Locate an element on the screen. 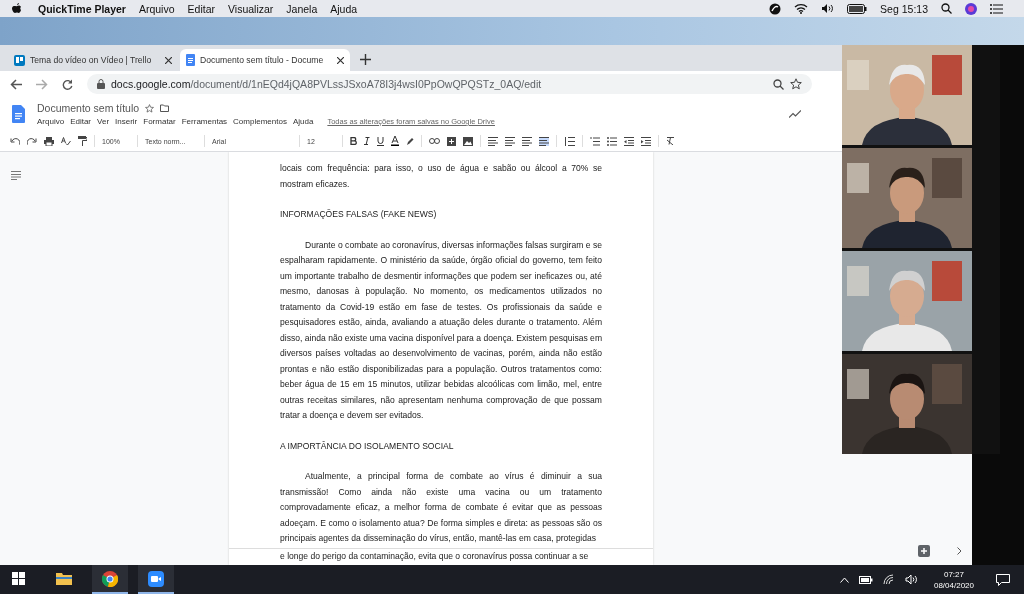 The width and height of the screenshot is (1024, 594). menu-item: Ferramentas is located at coordinates (204, 121).